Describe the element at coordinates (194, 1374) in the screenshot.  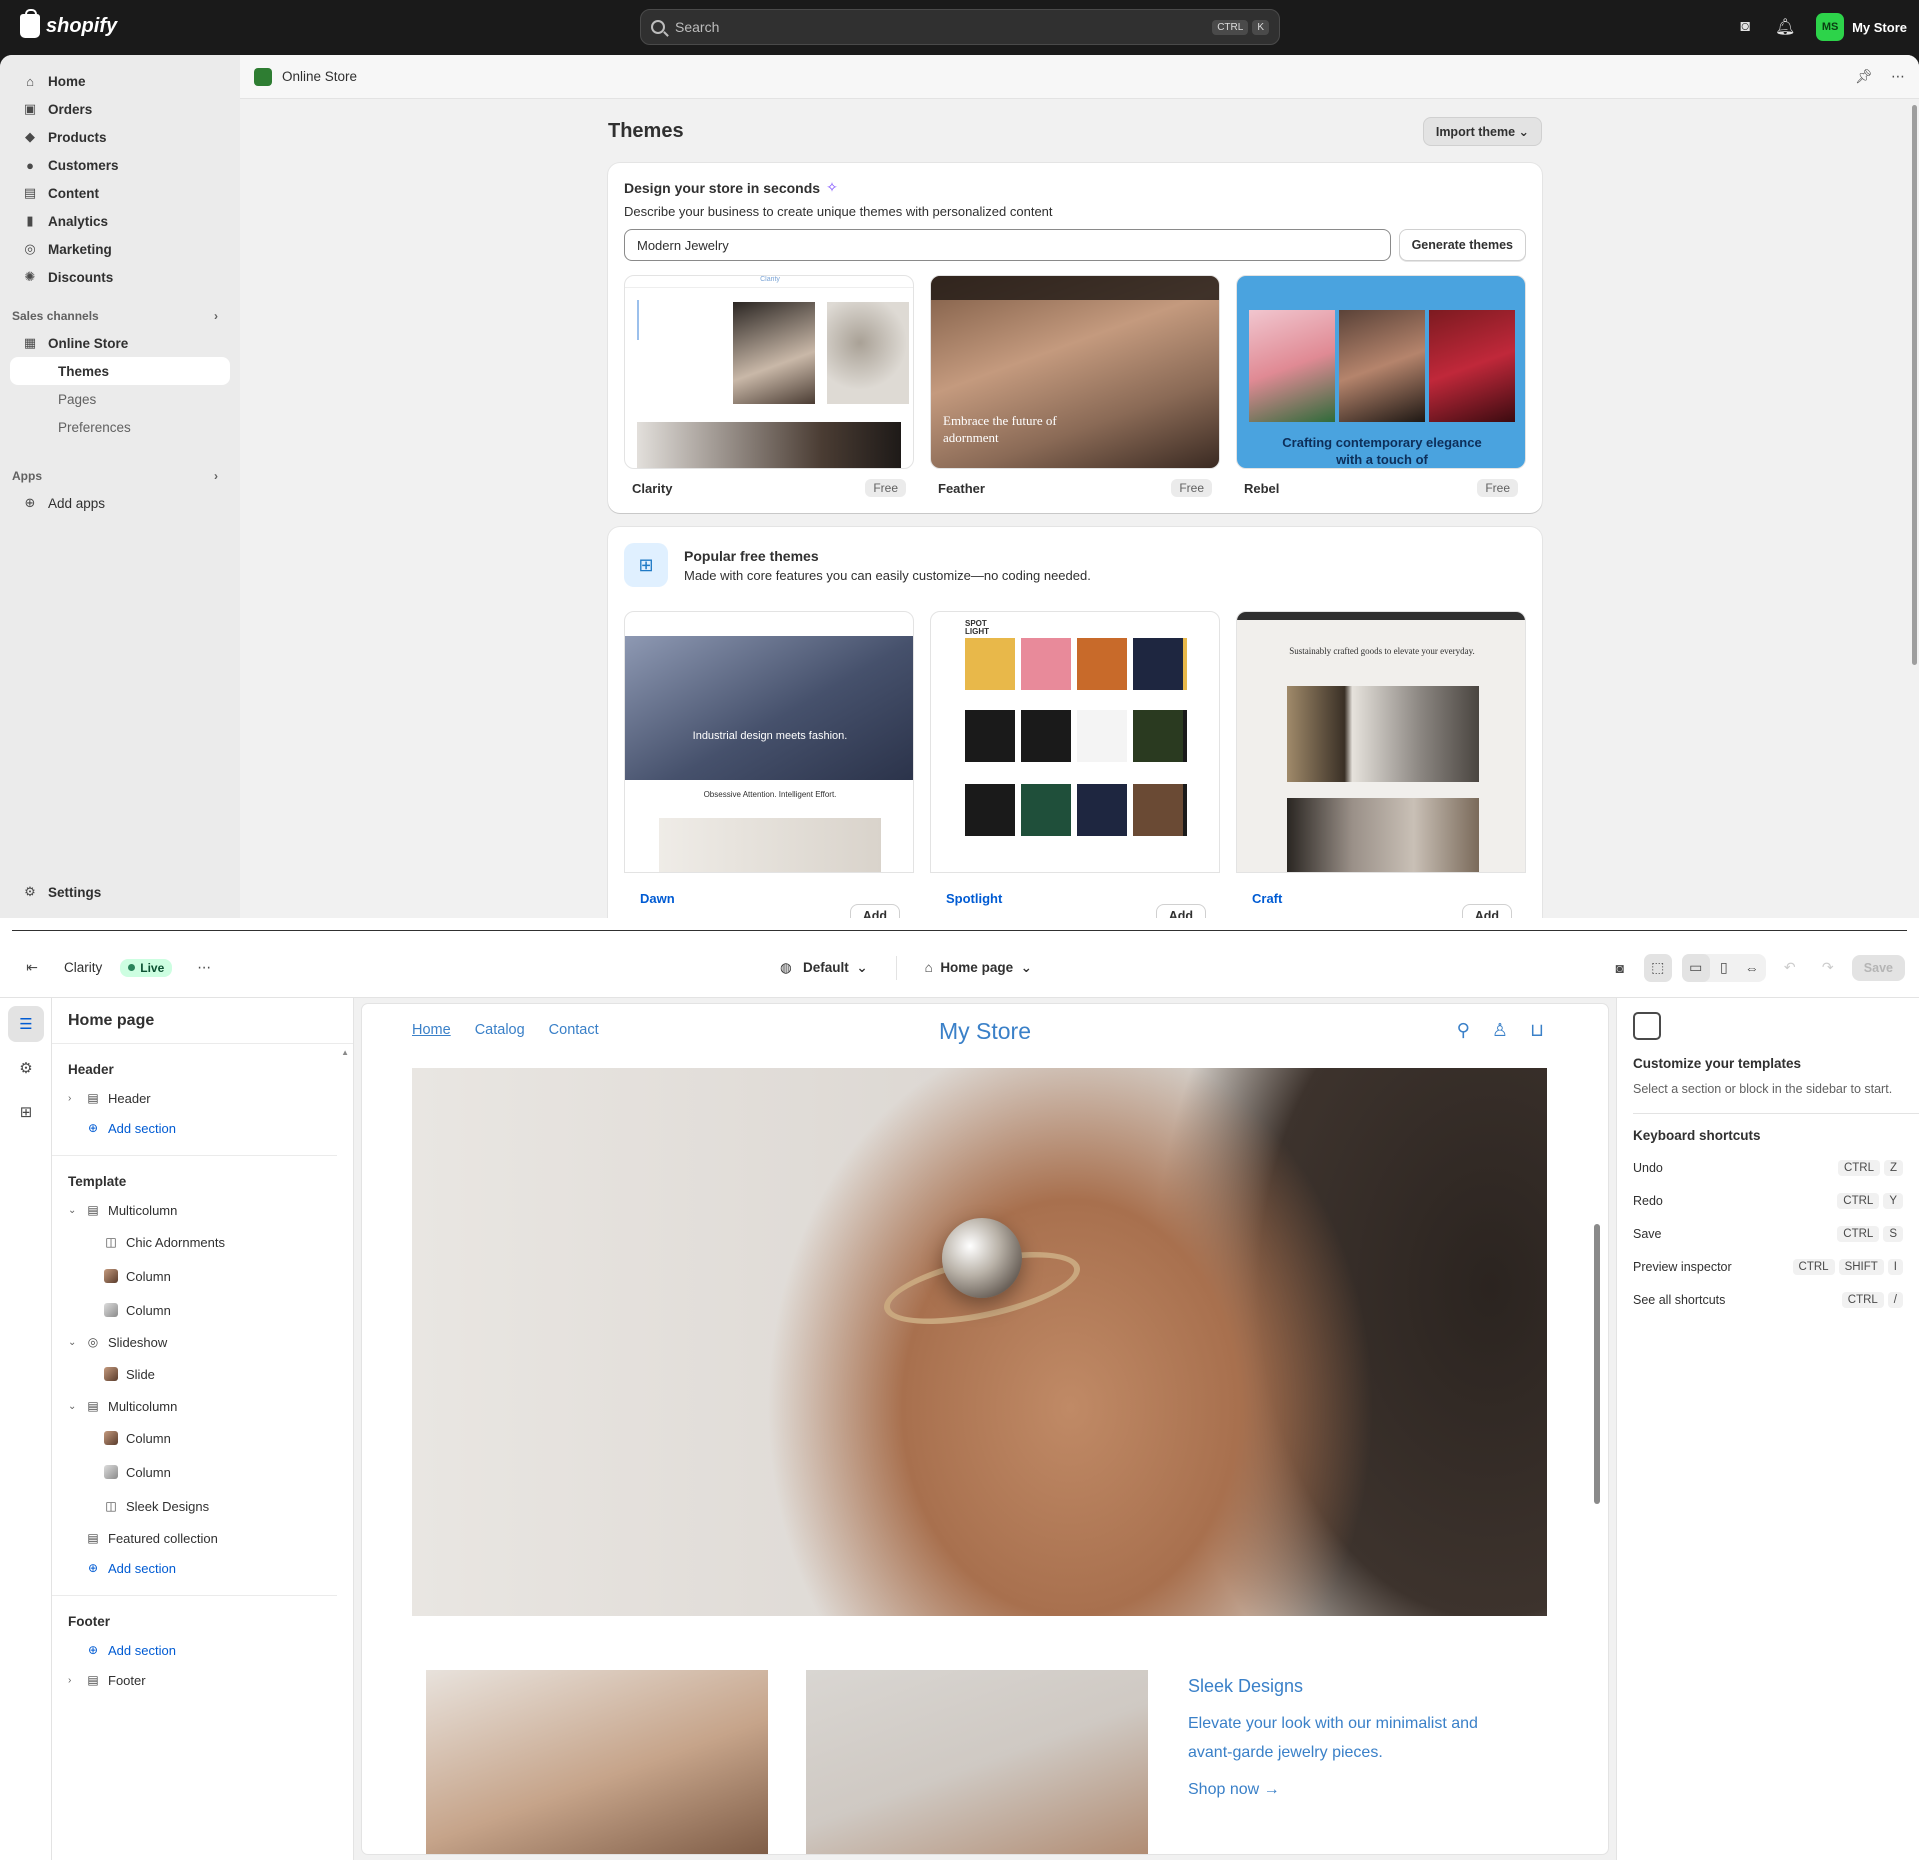
I see `block-slide: Slide` at that location.